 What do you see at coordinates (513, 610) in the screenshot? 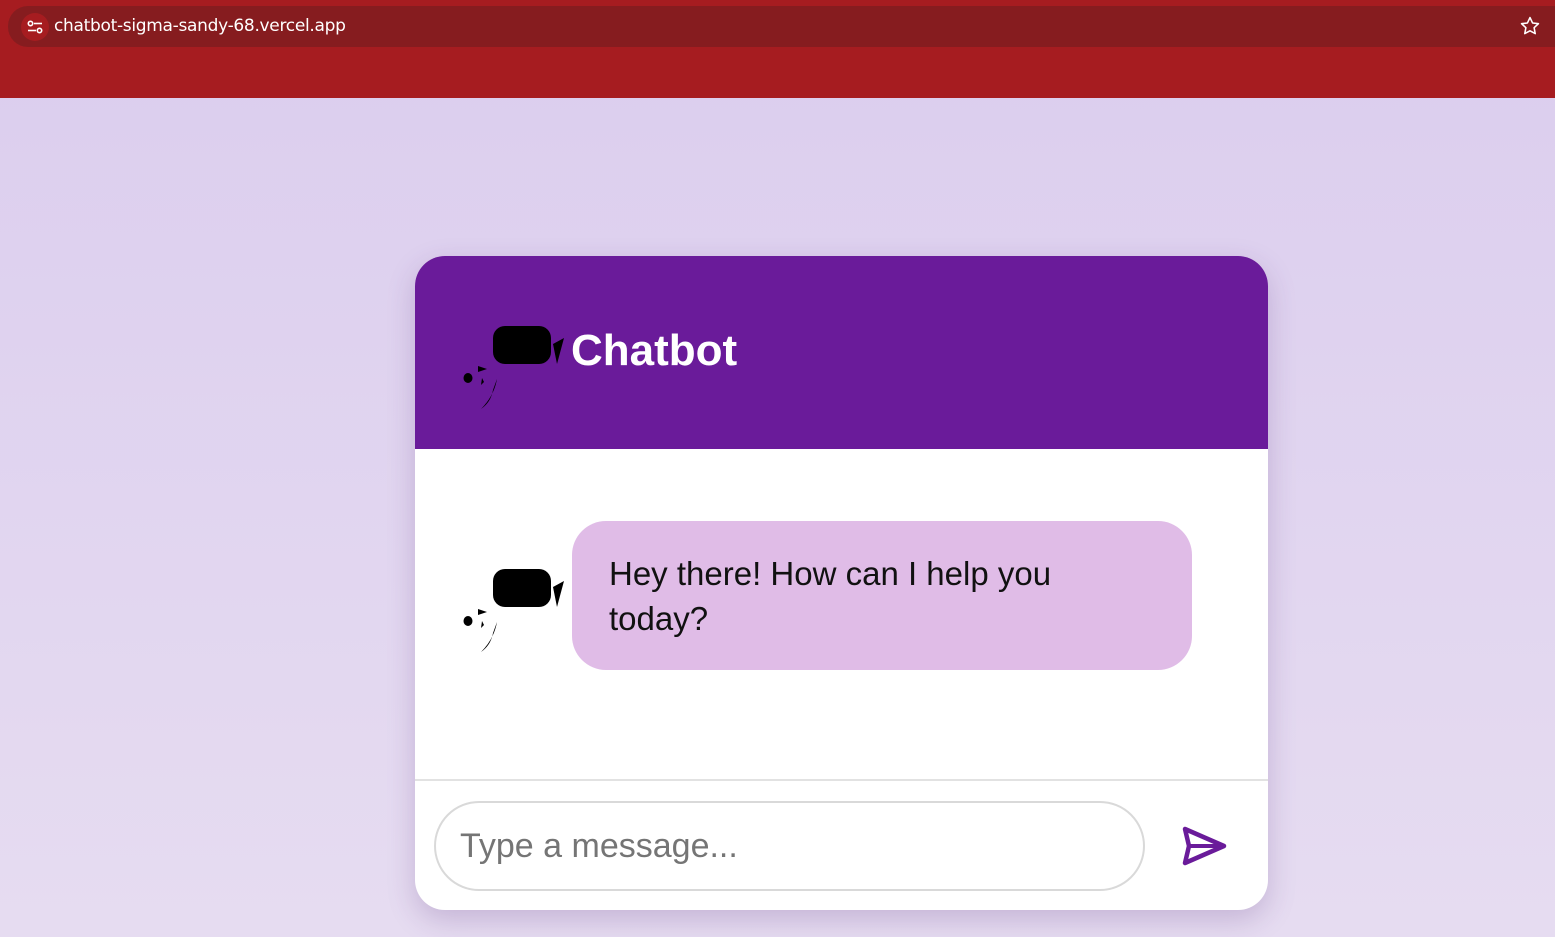
I see `chatbot-avatar-icon` at bounding box center [513, 610].